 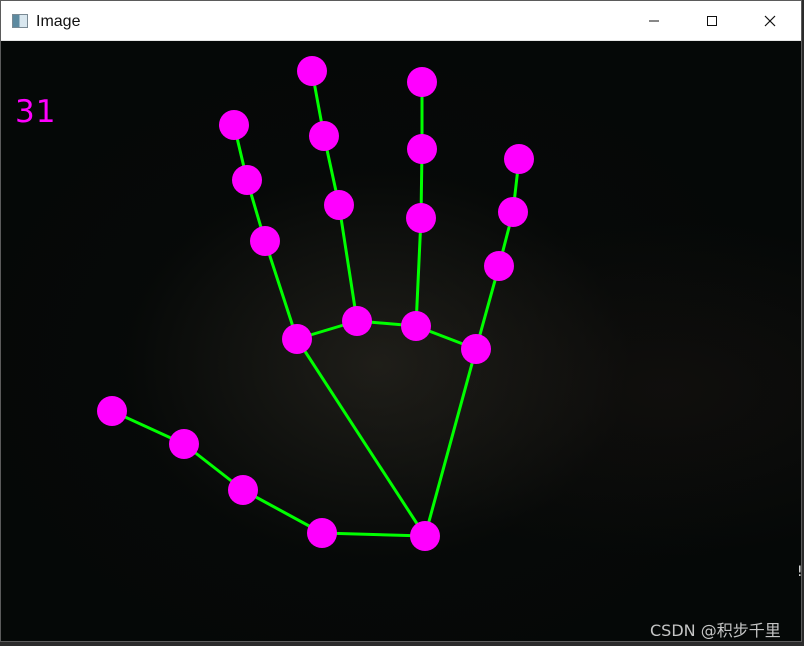 I want to click on fps-counter: 31, so click(x=36, y=112).